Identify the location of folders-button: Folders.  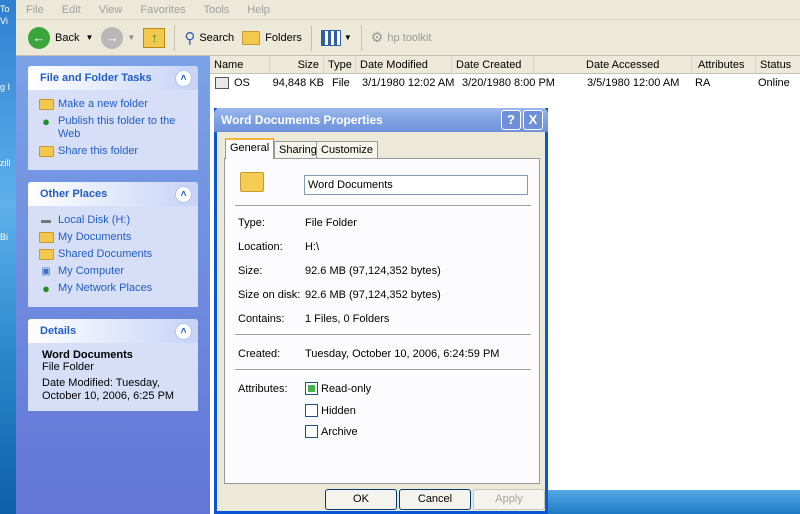
(272, 38).